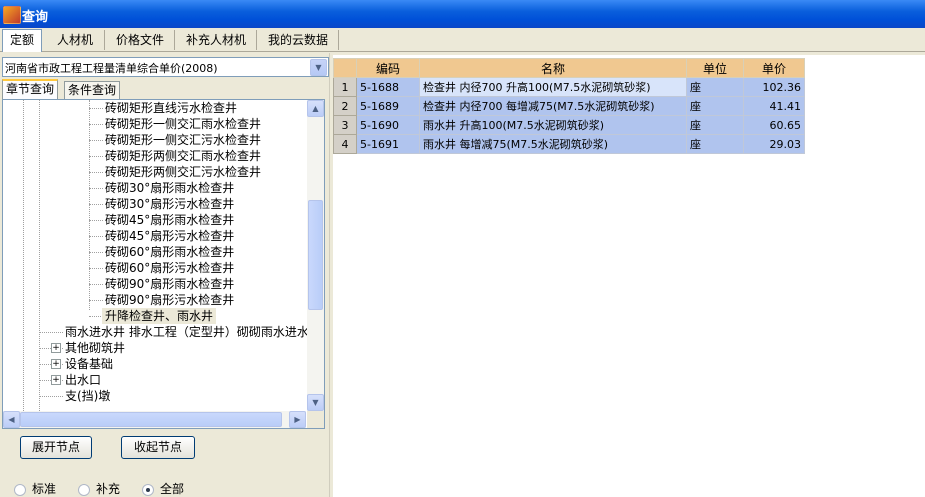  What do you see at coordinates (89, 364) in the screenshot?
I see `tree-item: 设备基础` at bounding box center [89, 364].